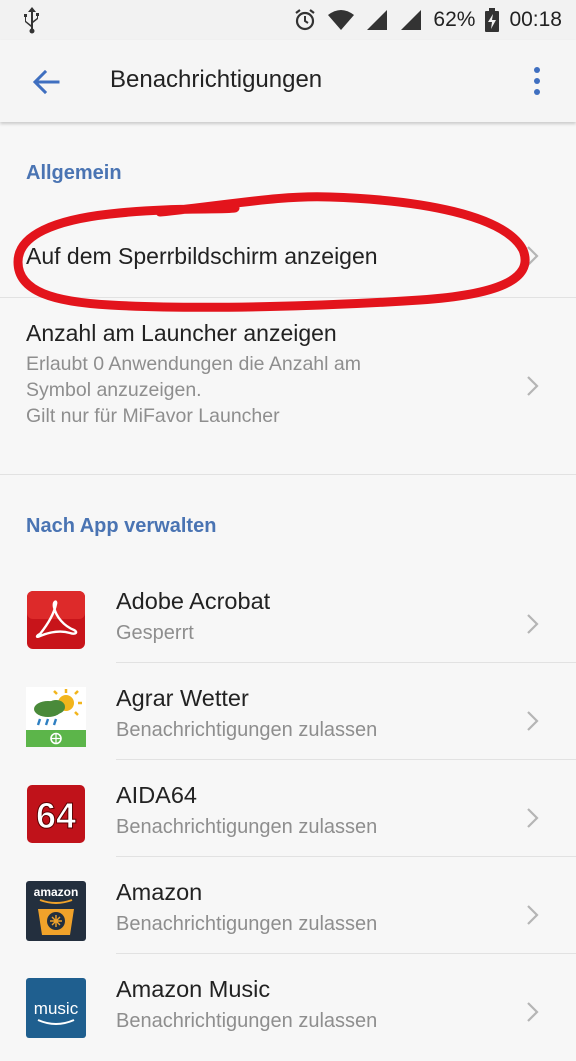  What do you see at coordinates (193, 989) in the screenshot?
I see `app-name: Amazon Music` at bounding box center [193, 989].